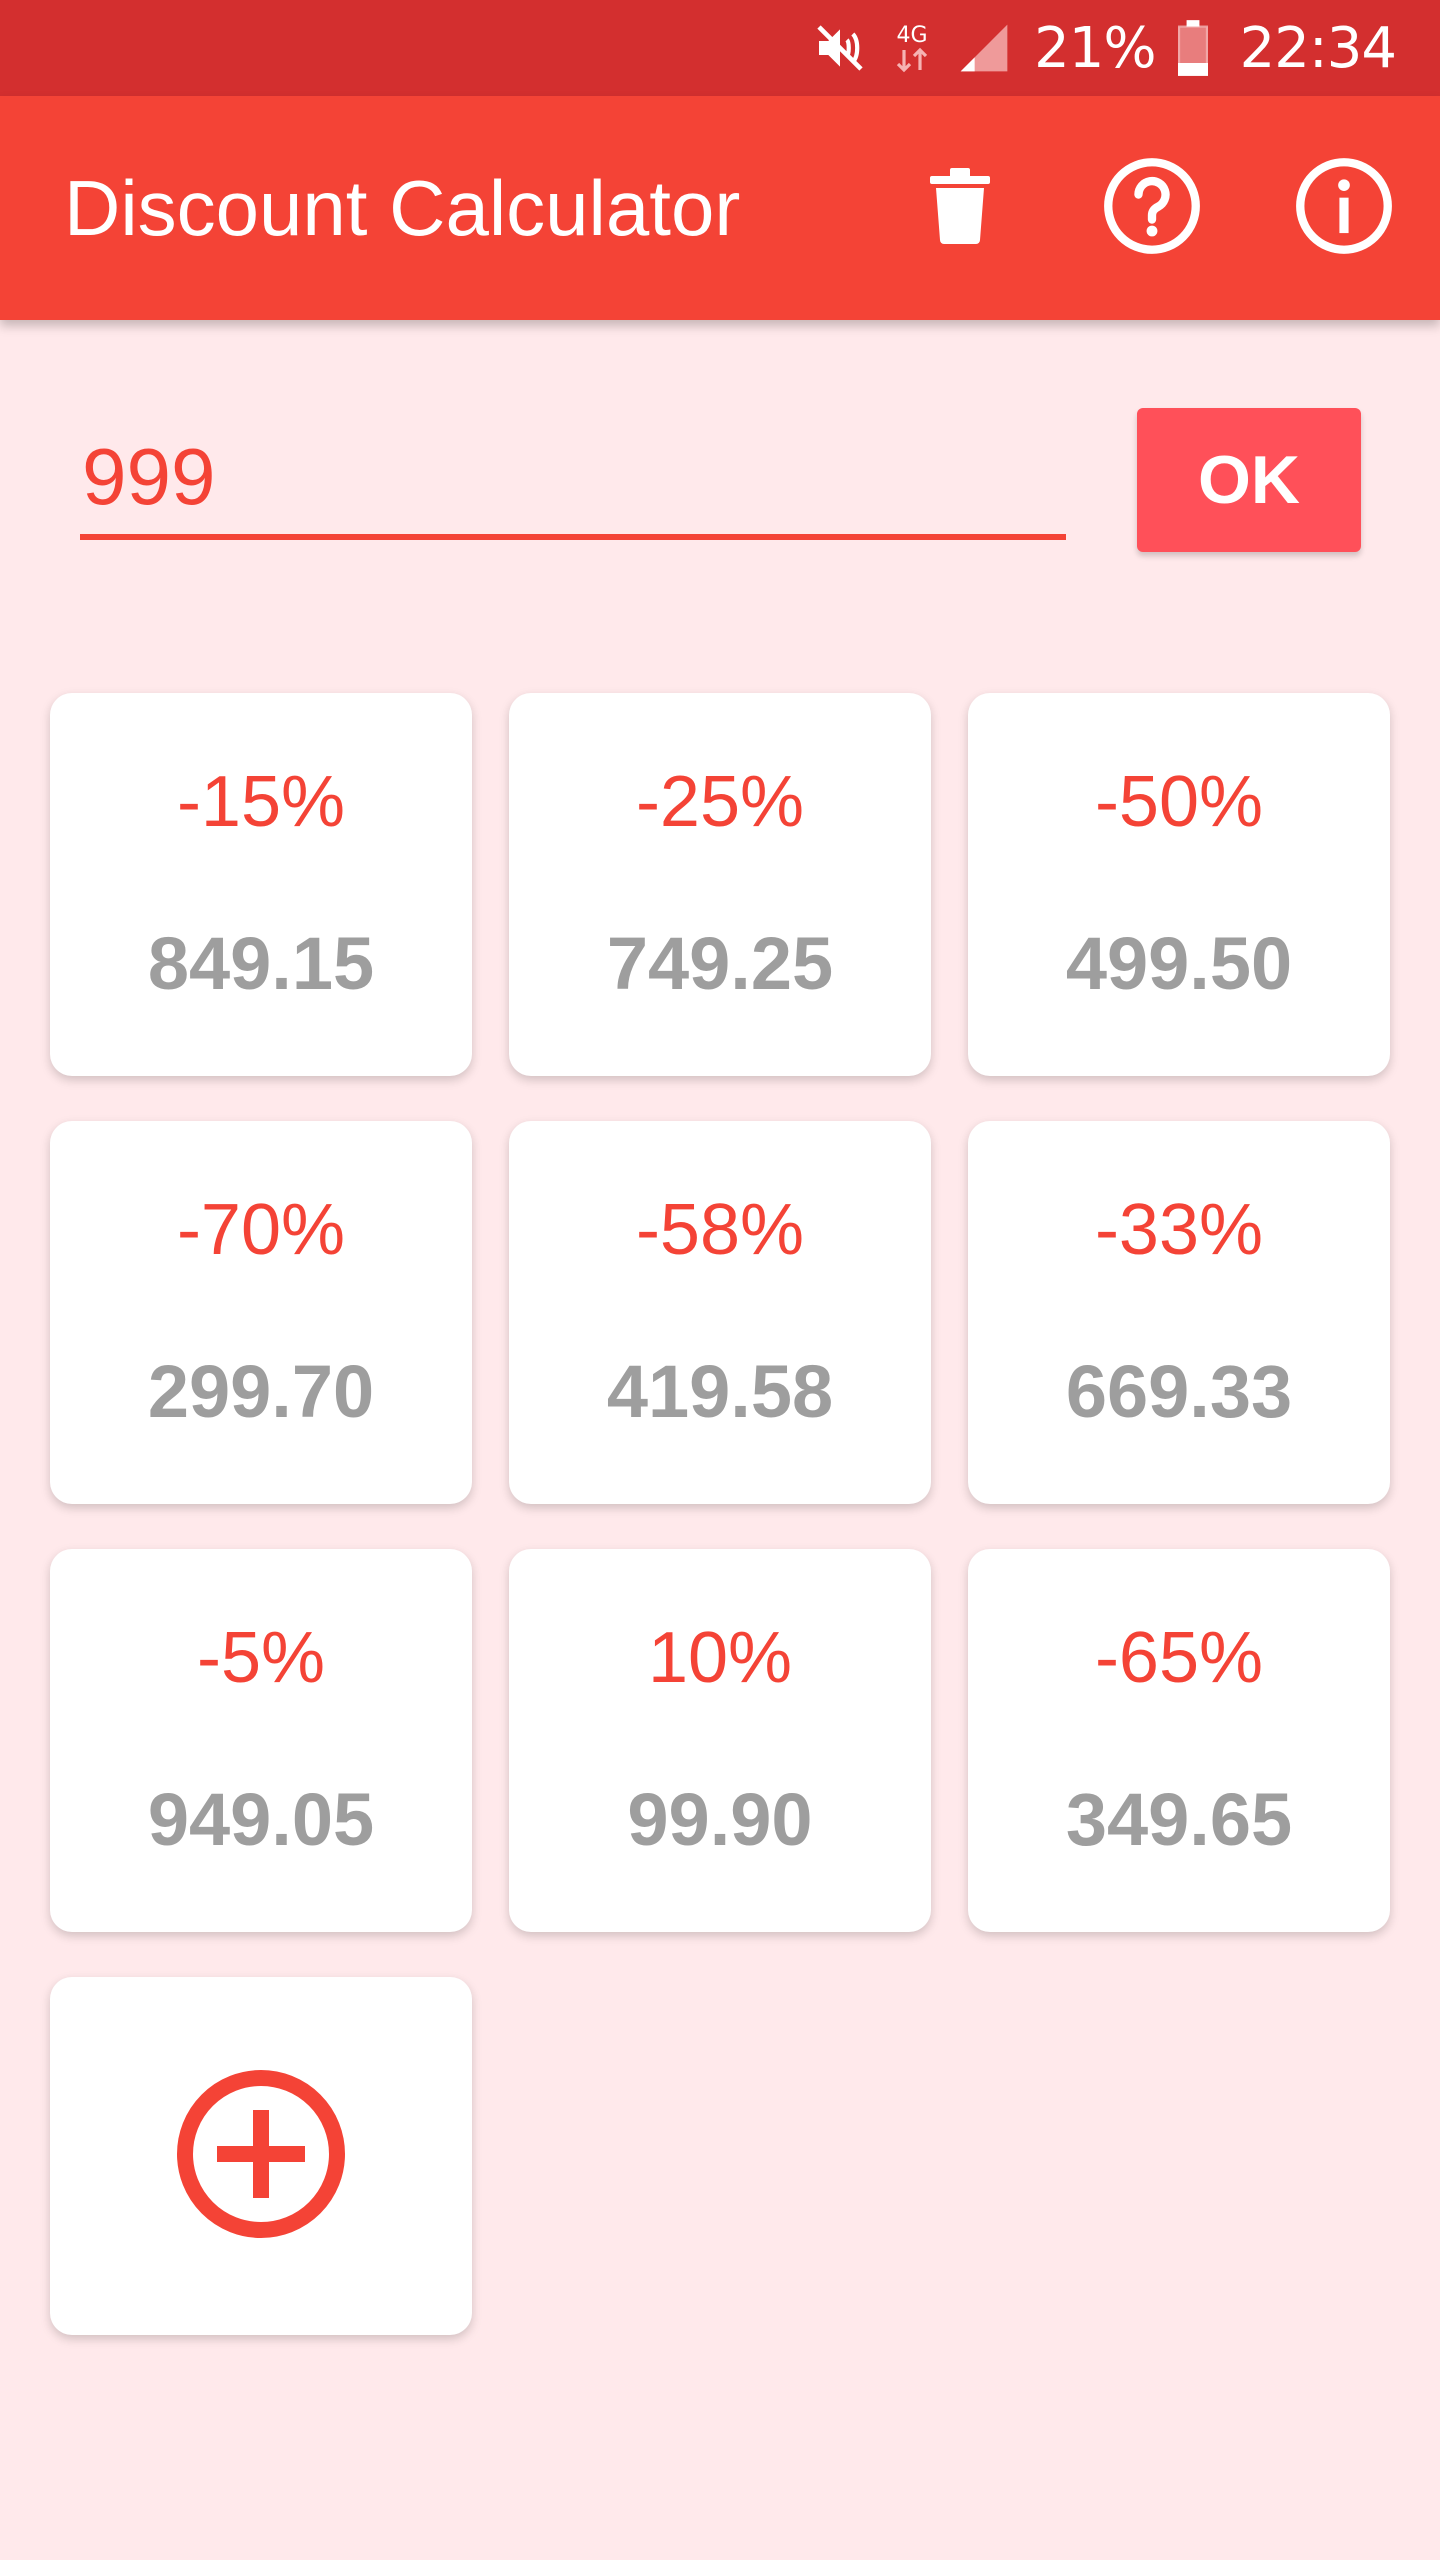  Describe the element at coordinates (1179, 963) in the screenshot. I see `discount-price: 499.50` at that location.